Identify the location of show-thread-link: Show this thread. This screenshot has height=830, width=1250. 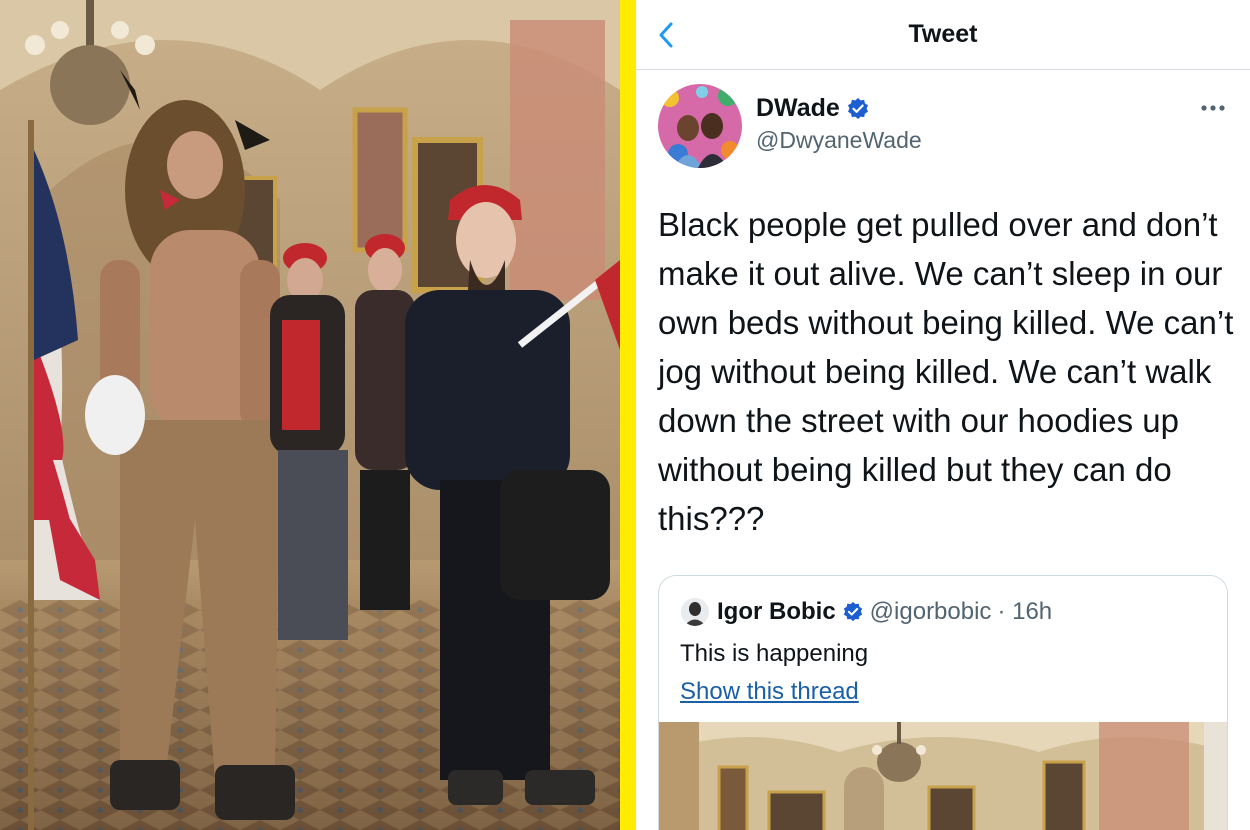
(769, 692).